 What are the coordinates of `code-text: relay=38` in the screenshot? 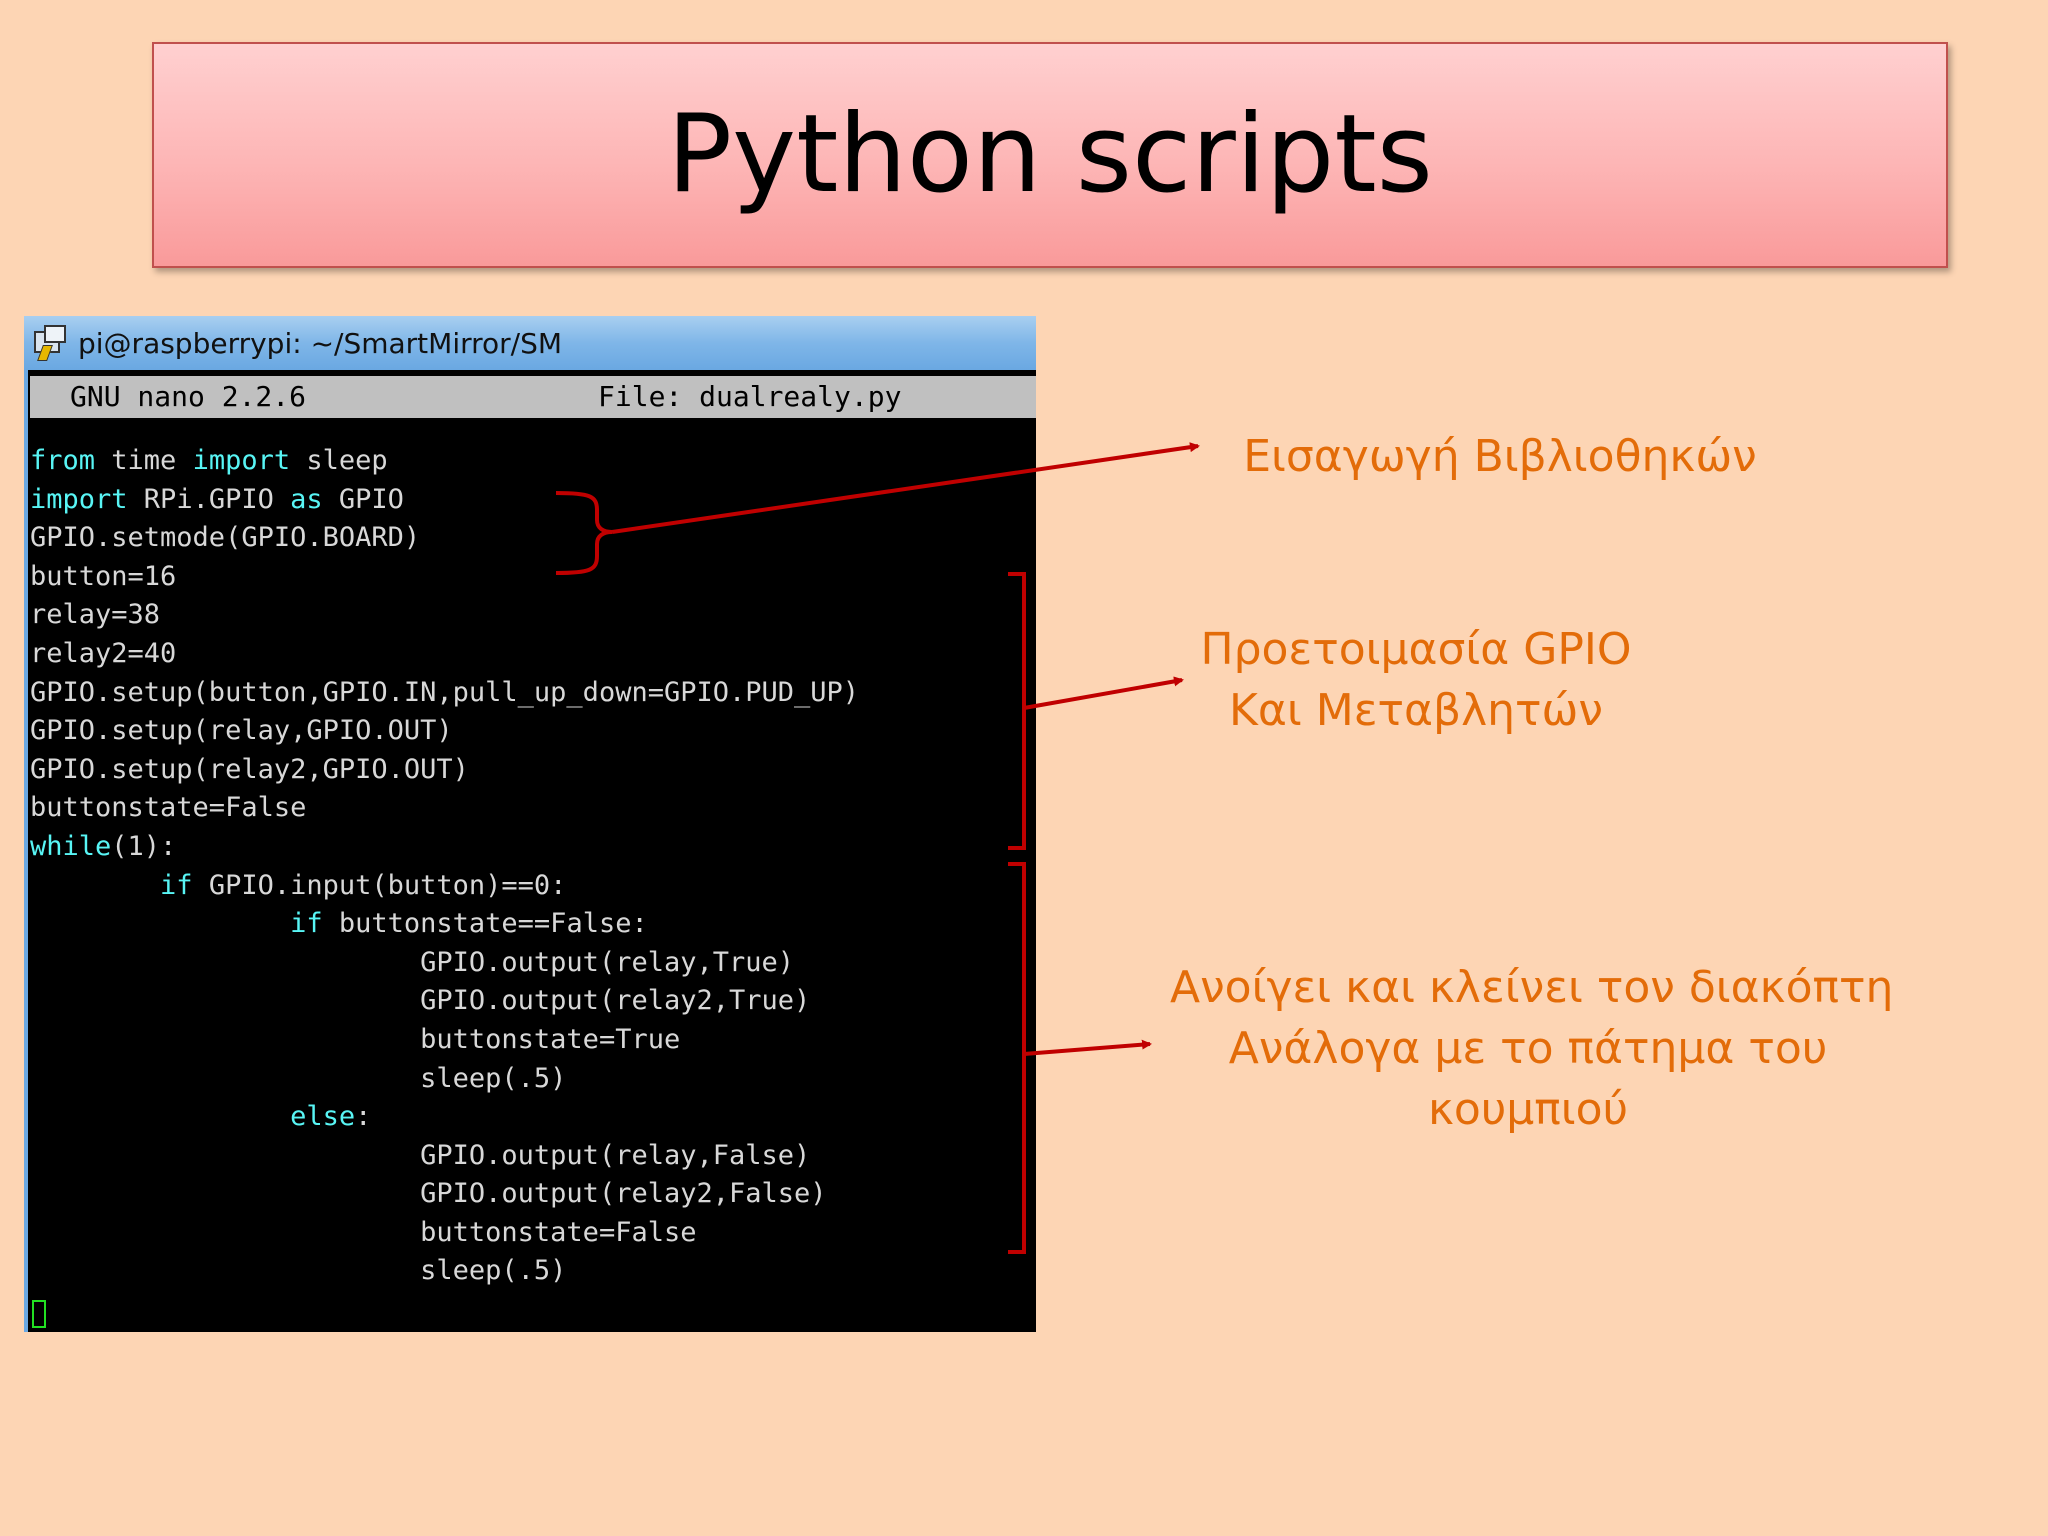 It's located at (95, 615).